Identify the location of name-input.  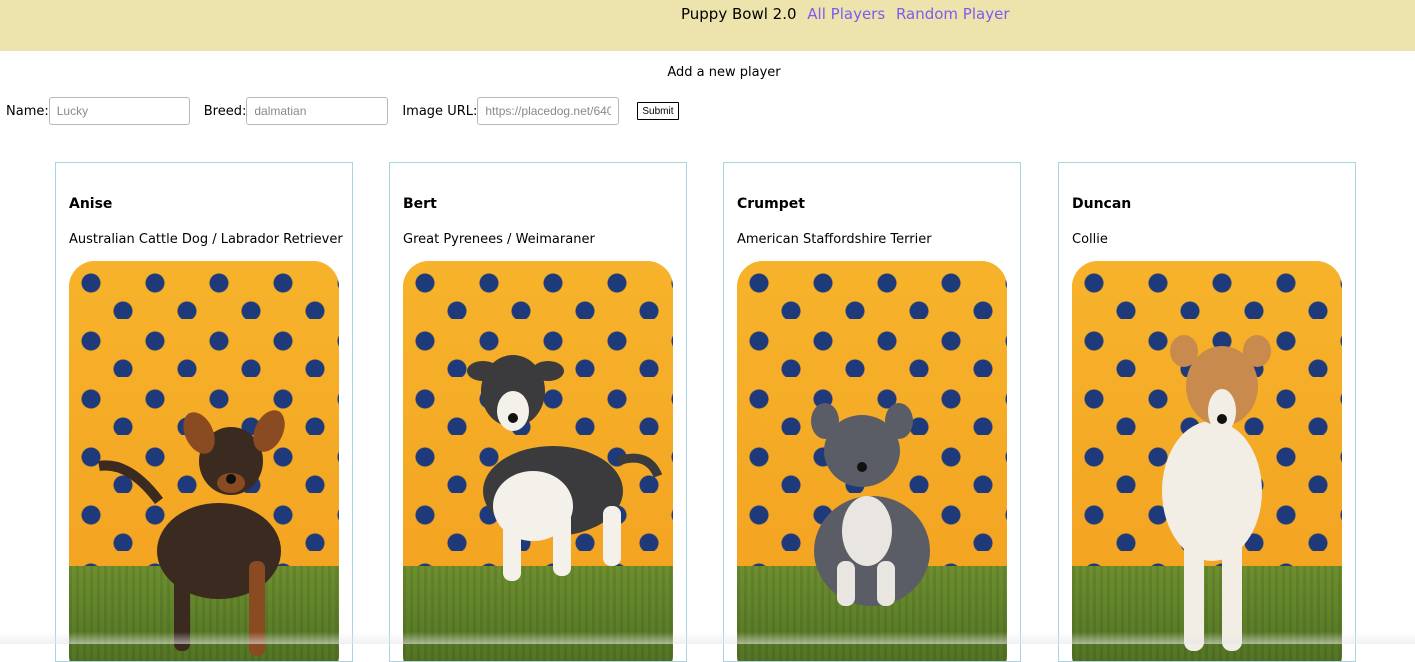
(119, 111).